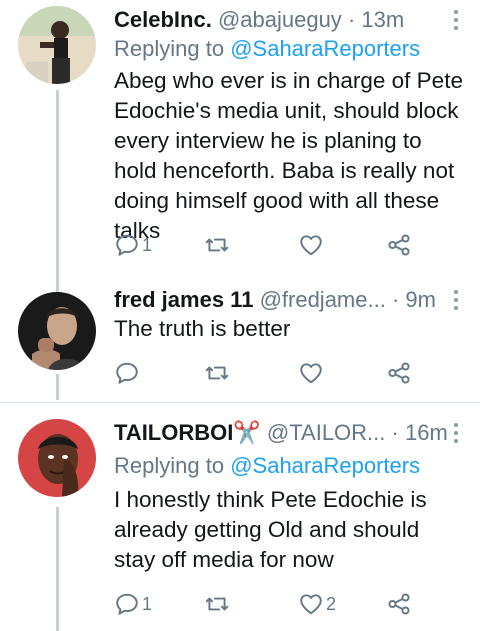 The height and width of the screenshot is (631, 480). I want to click on display-name: CelebInc., so click(163, 19).